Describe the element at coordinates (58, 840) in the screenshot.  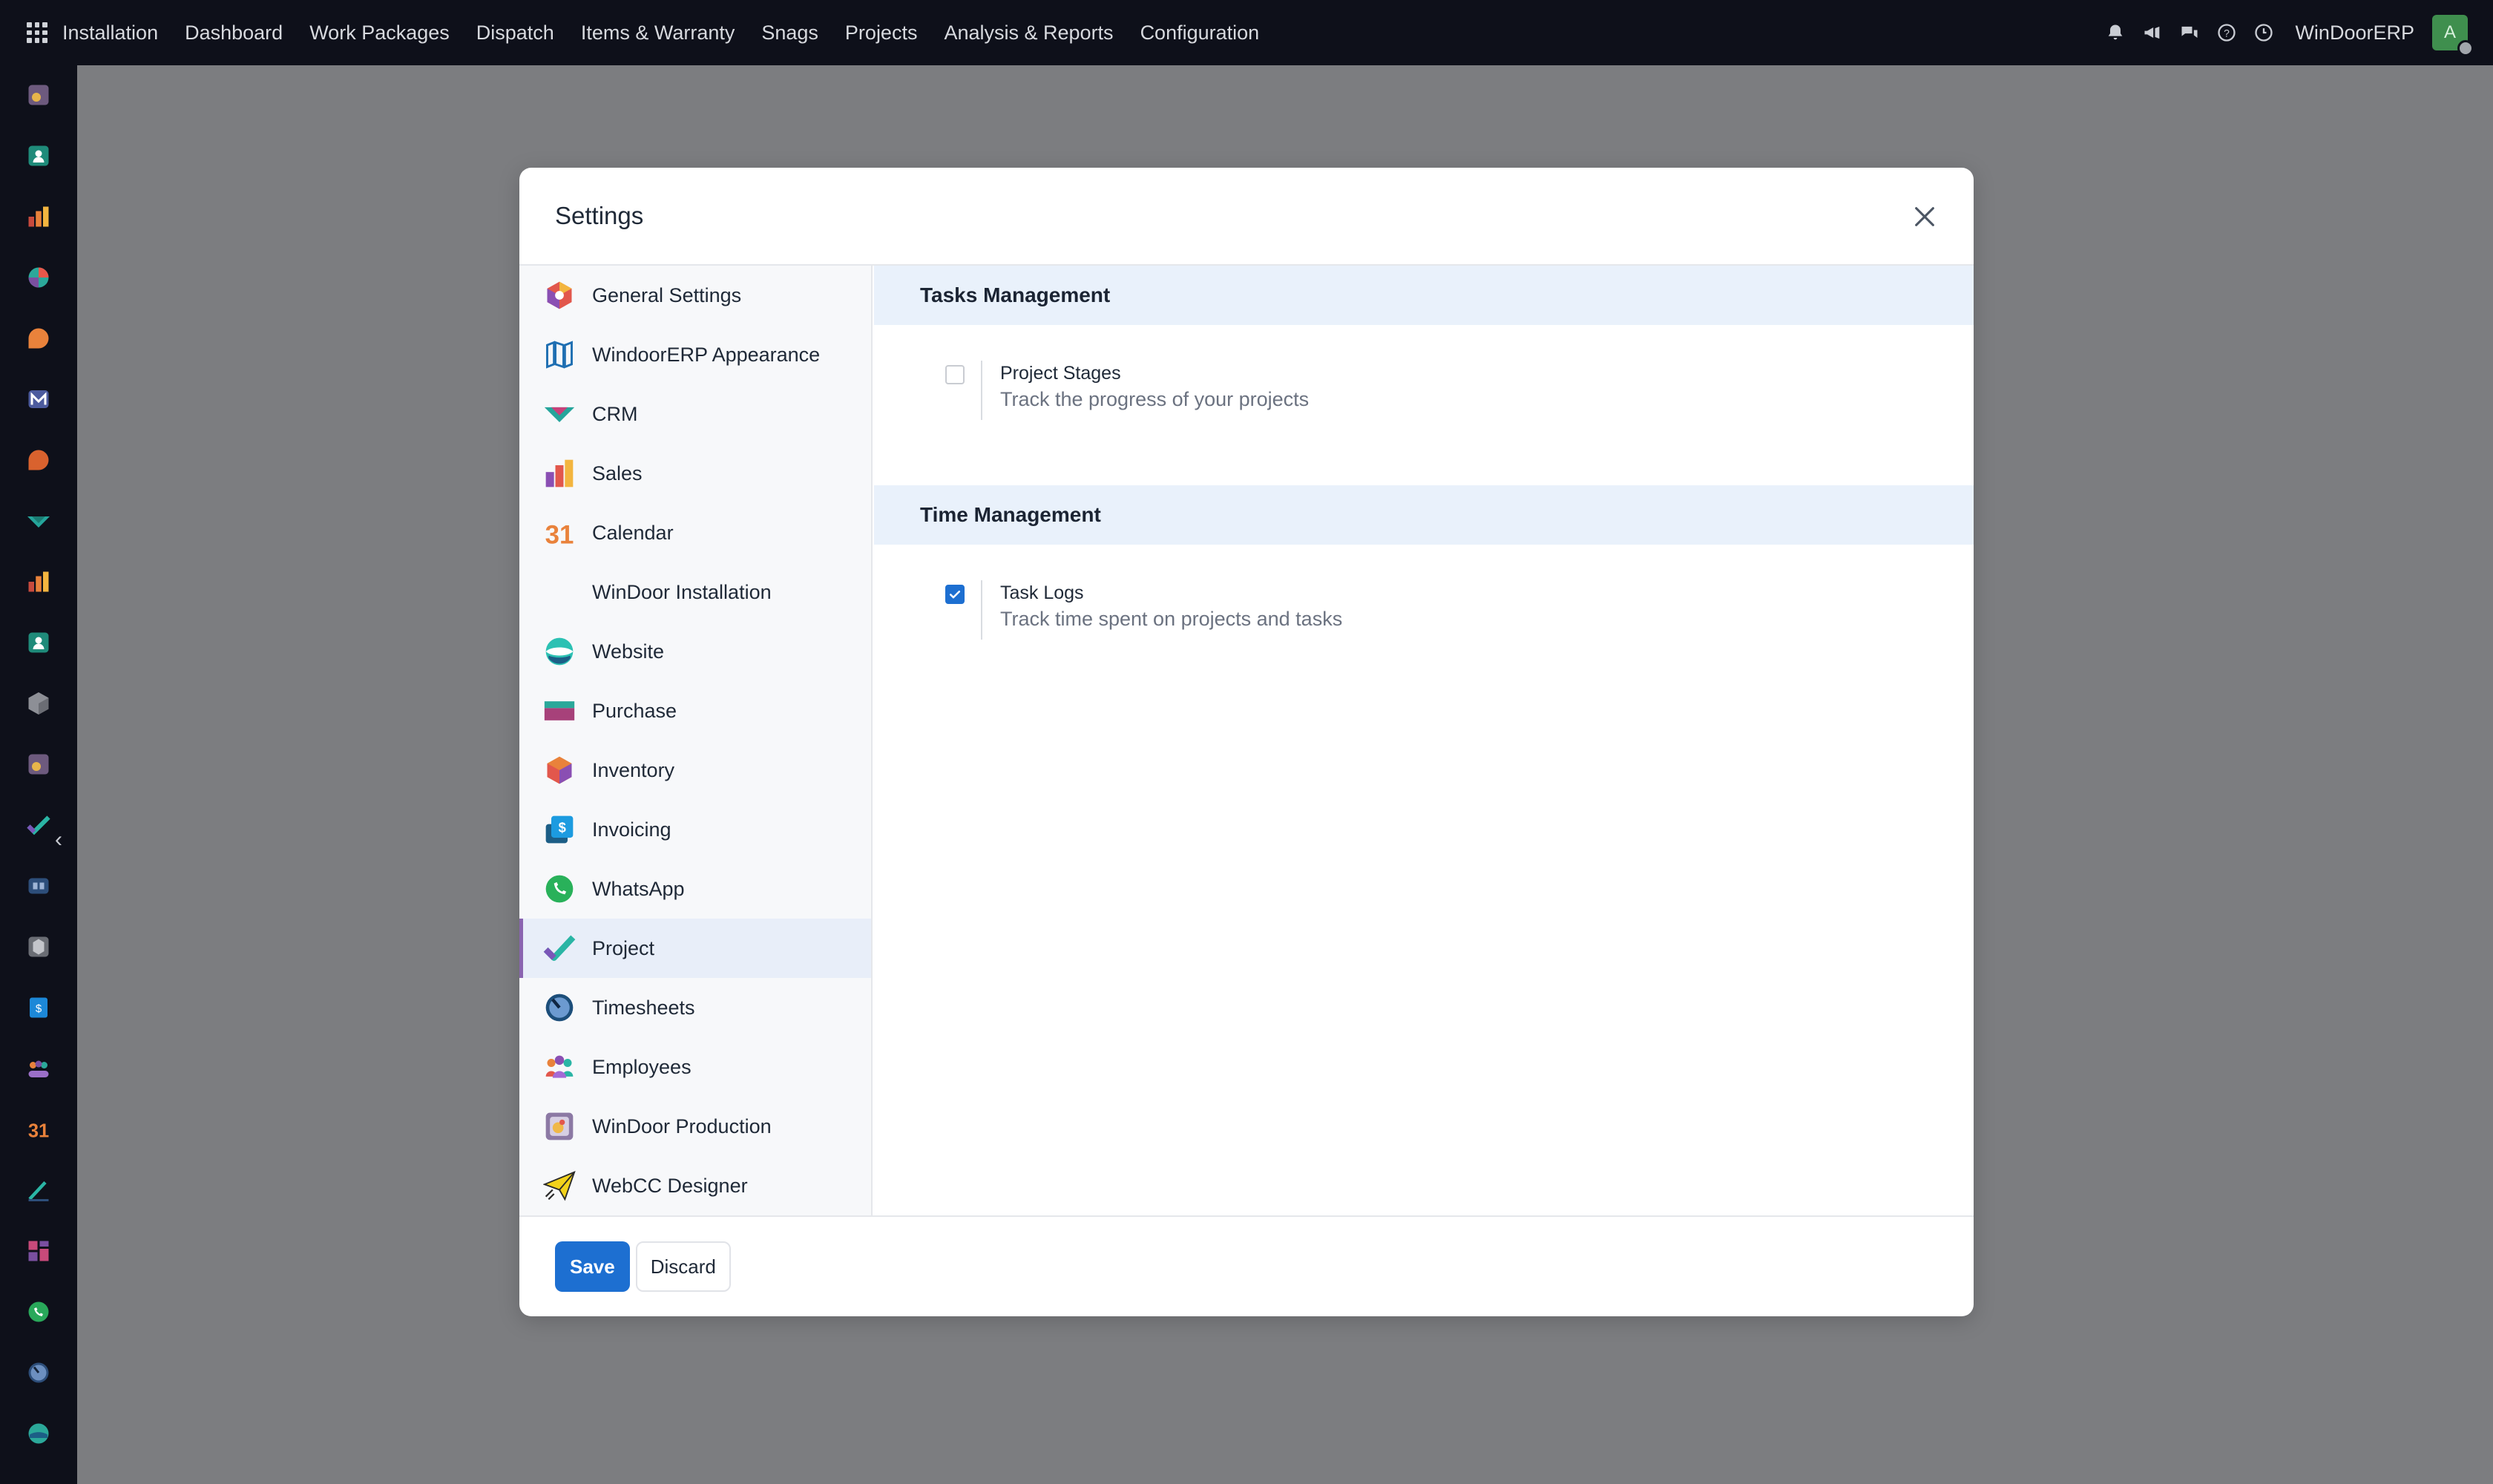
I see `rail-collapse-icon: ‹` at that location.